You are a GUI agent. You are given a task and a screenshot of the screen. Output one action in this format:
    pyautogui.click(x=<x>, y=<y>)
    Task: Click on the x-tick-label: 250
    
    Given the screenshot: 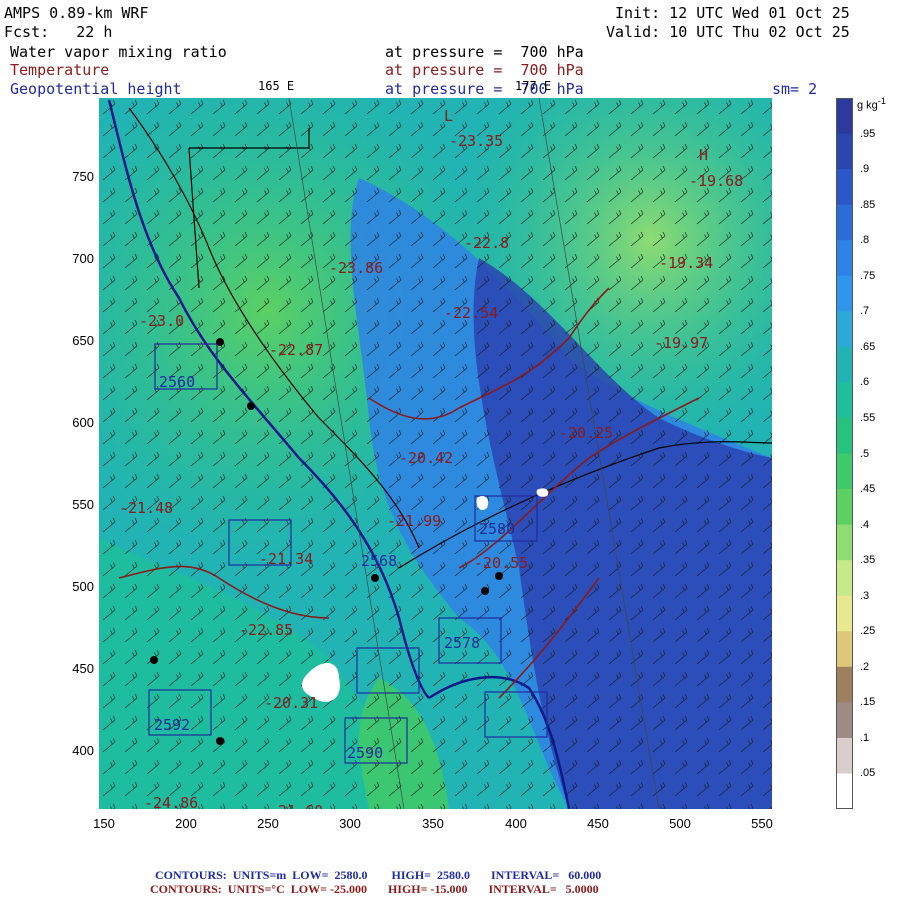 What is the action you would take?
    pyautogui.click(x=268, y=823)
    